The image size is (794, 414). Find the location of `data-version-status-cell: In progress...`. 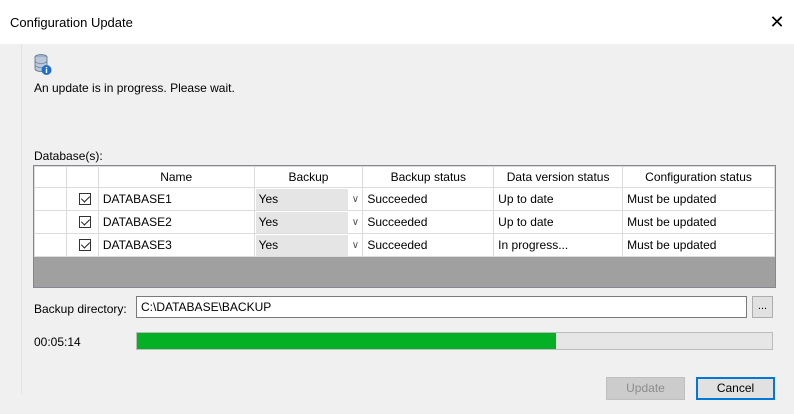

data-version-status-cell: In progress... is located at coordinates (558, 245).